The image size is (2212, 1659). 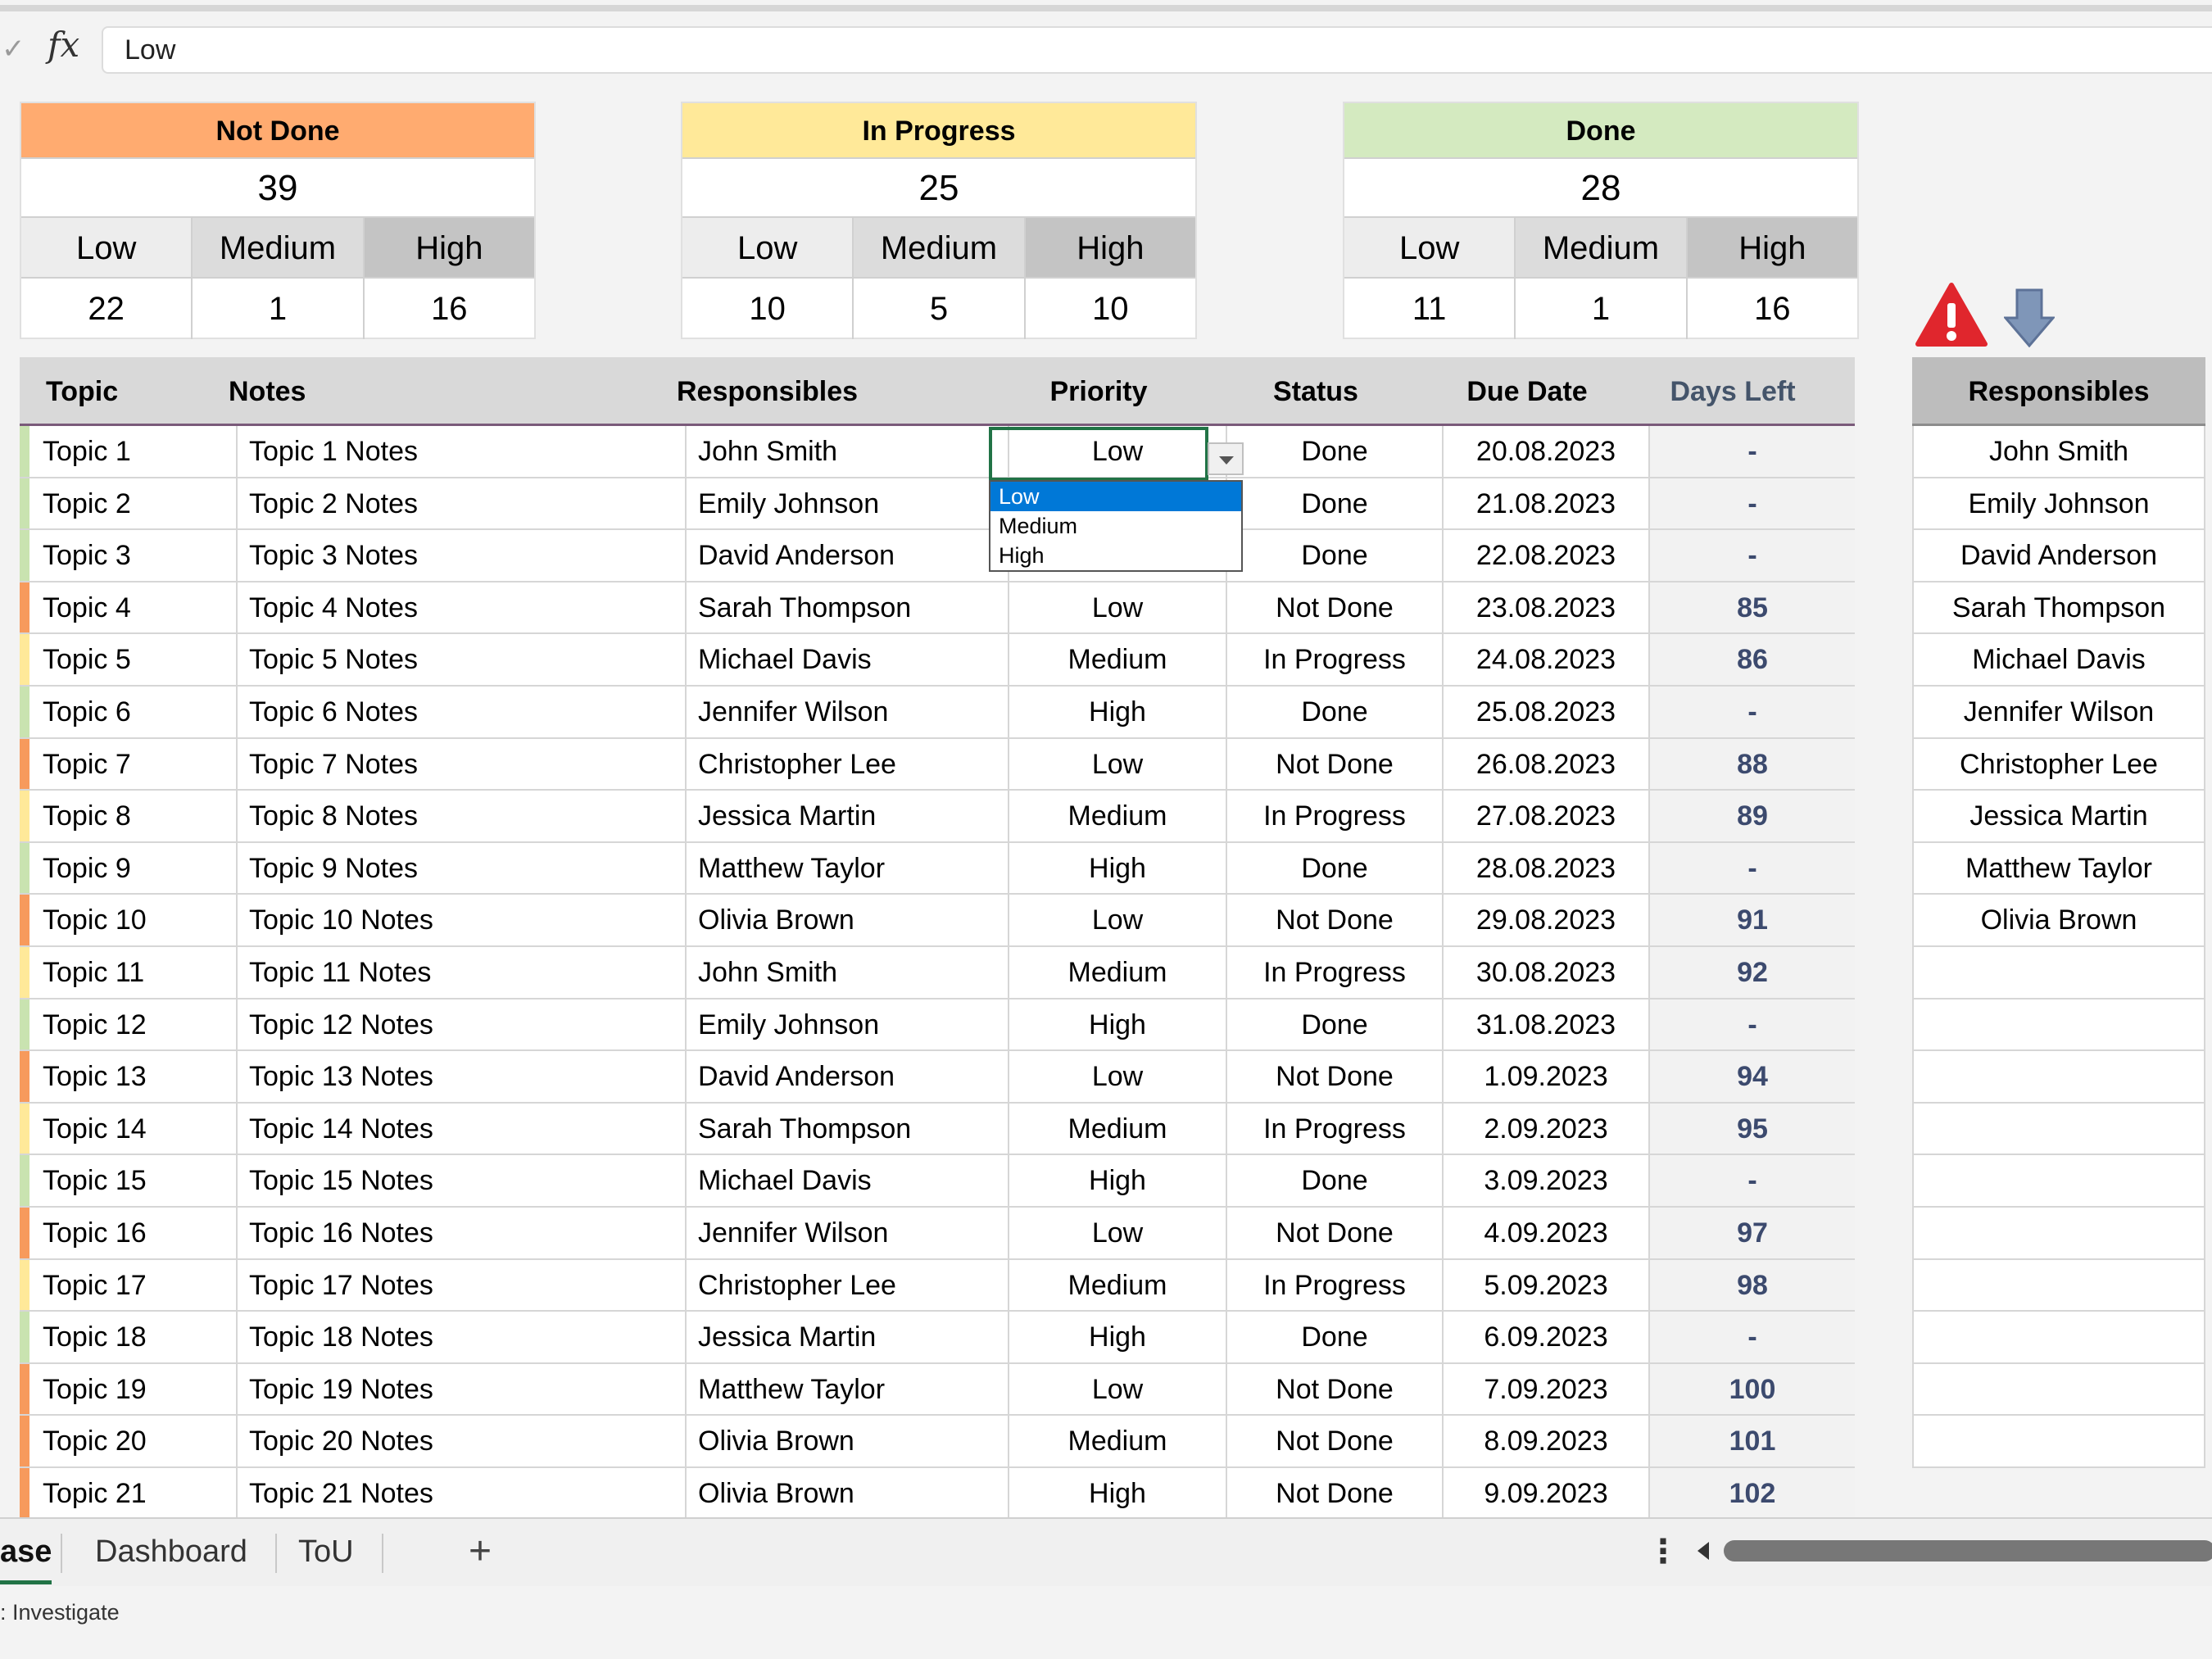 I want to click on responsible-item: Matthew Taylor, so click(x=2058, y=868).